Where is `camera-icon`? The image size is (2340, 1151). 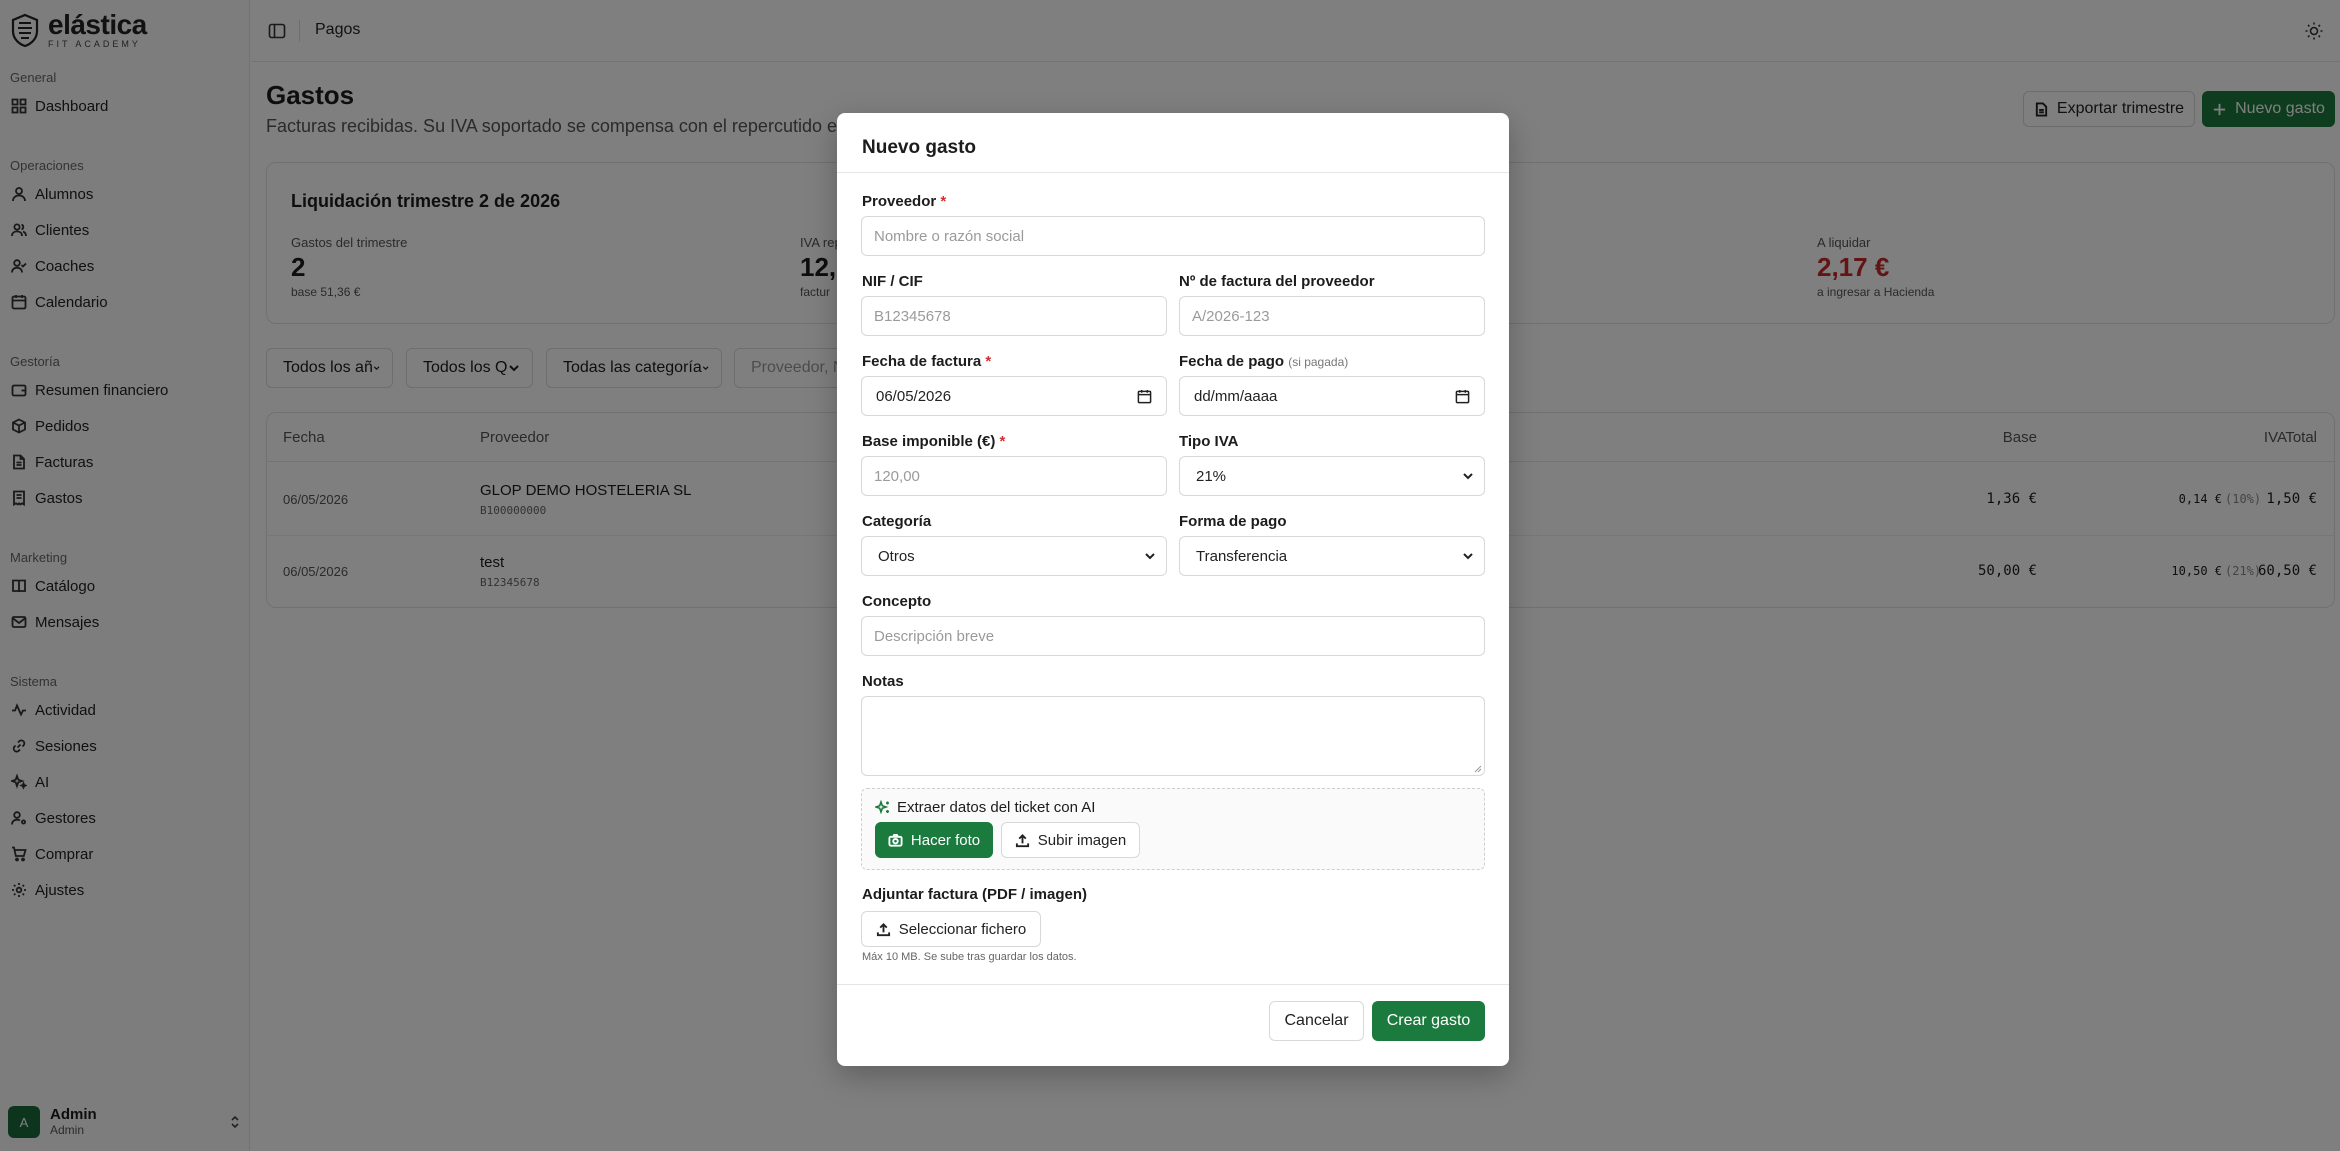
camera-icon is located at coordinates (895, 840).